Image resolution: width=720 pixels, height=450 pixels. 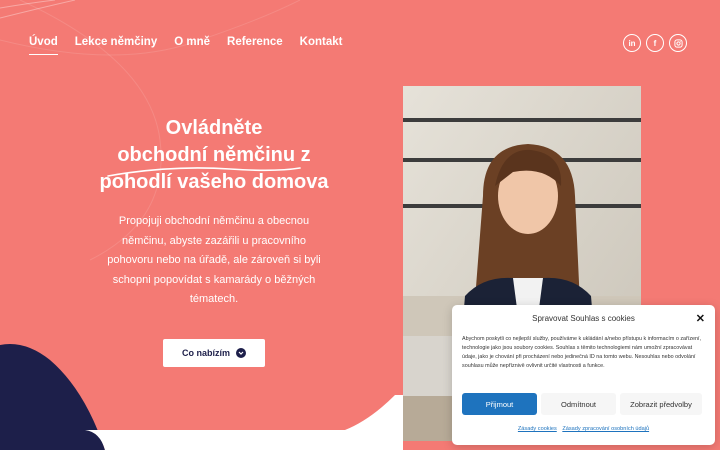 What do you see at coordinates (214, 128) in the screenshot?
I see `hero-title-line-1: Ovládněte` at bounding box center [214, 128].